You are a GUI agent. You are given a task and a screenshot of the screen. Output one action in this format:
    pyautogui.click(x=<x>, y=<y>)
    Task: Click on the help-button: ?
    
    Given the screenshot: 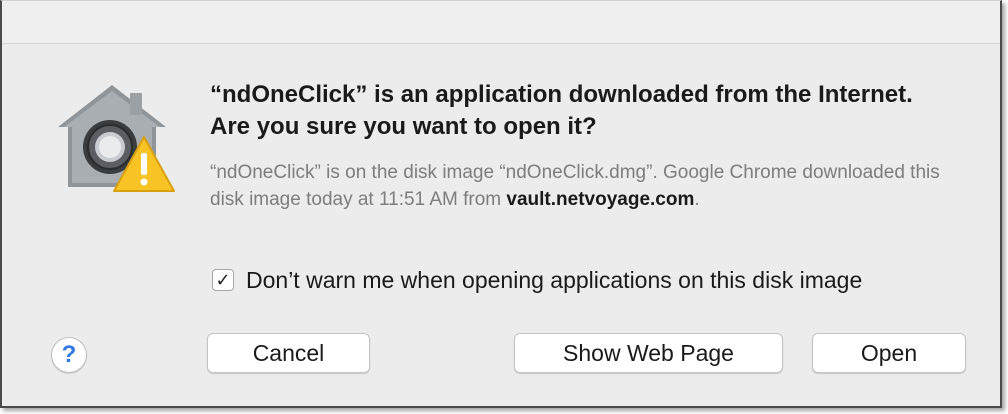 What is the action you would take?
    pyautogui.click(x=69, y=355)
    